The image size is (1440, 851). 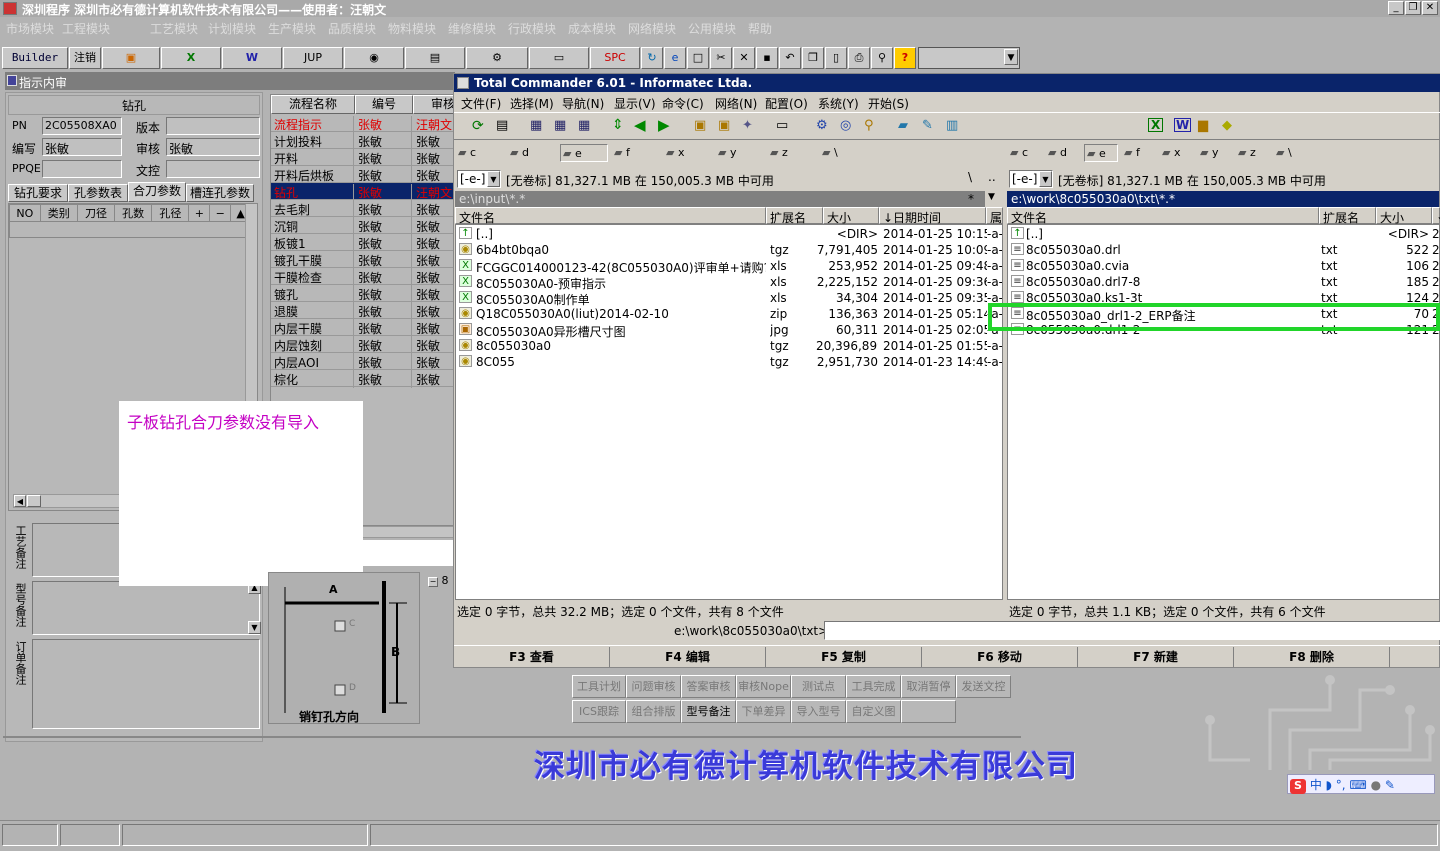 What do you see at coordinates (818, 686) in the screenshot?
I see `bottom-btn-r1-4: 测试点` at bounding box center [818, 686].